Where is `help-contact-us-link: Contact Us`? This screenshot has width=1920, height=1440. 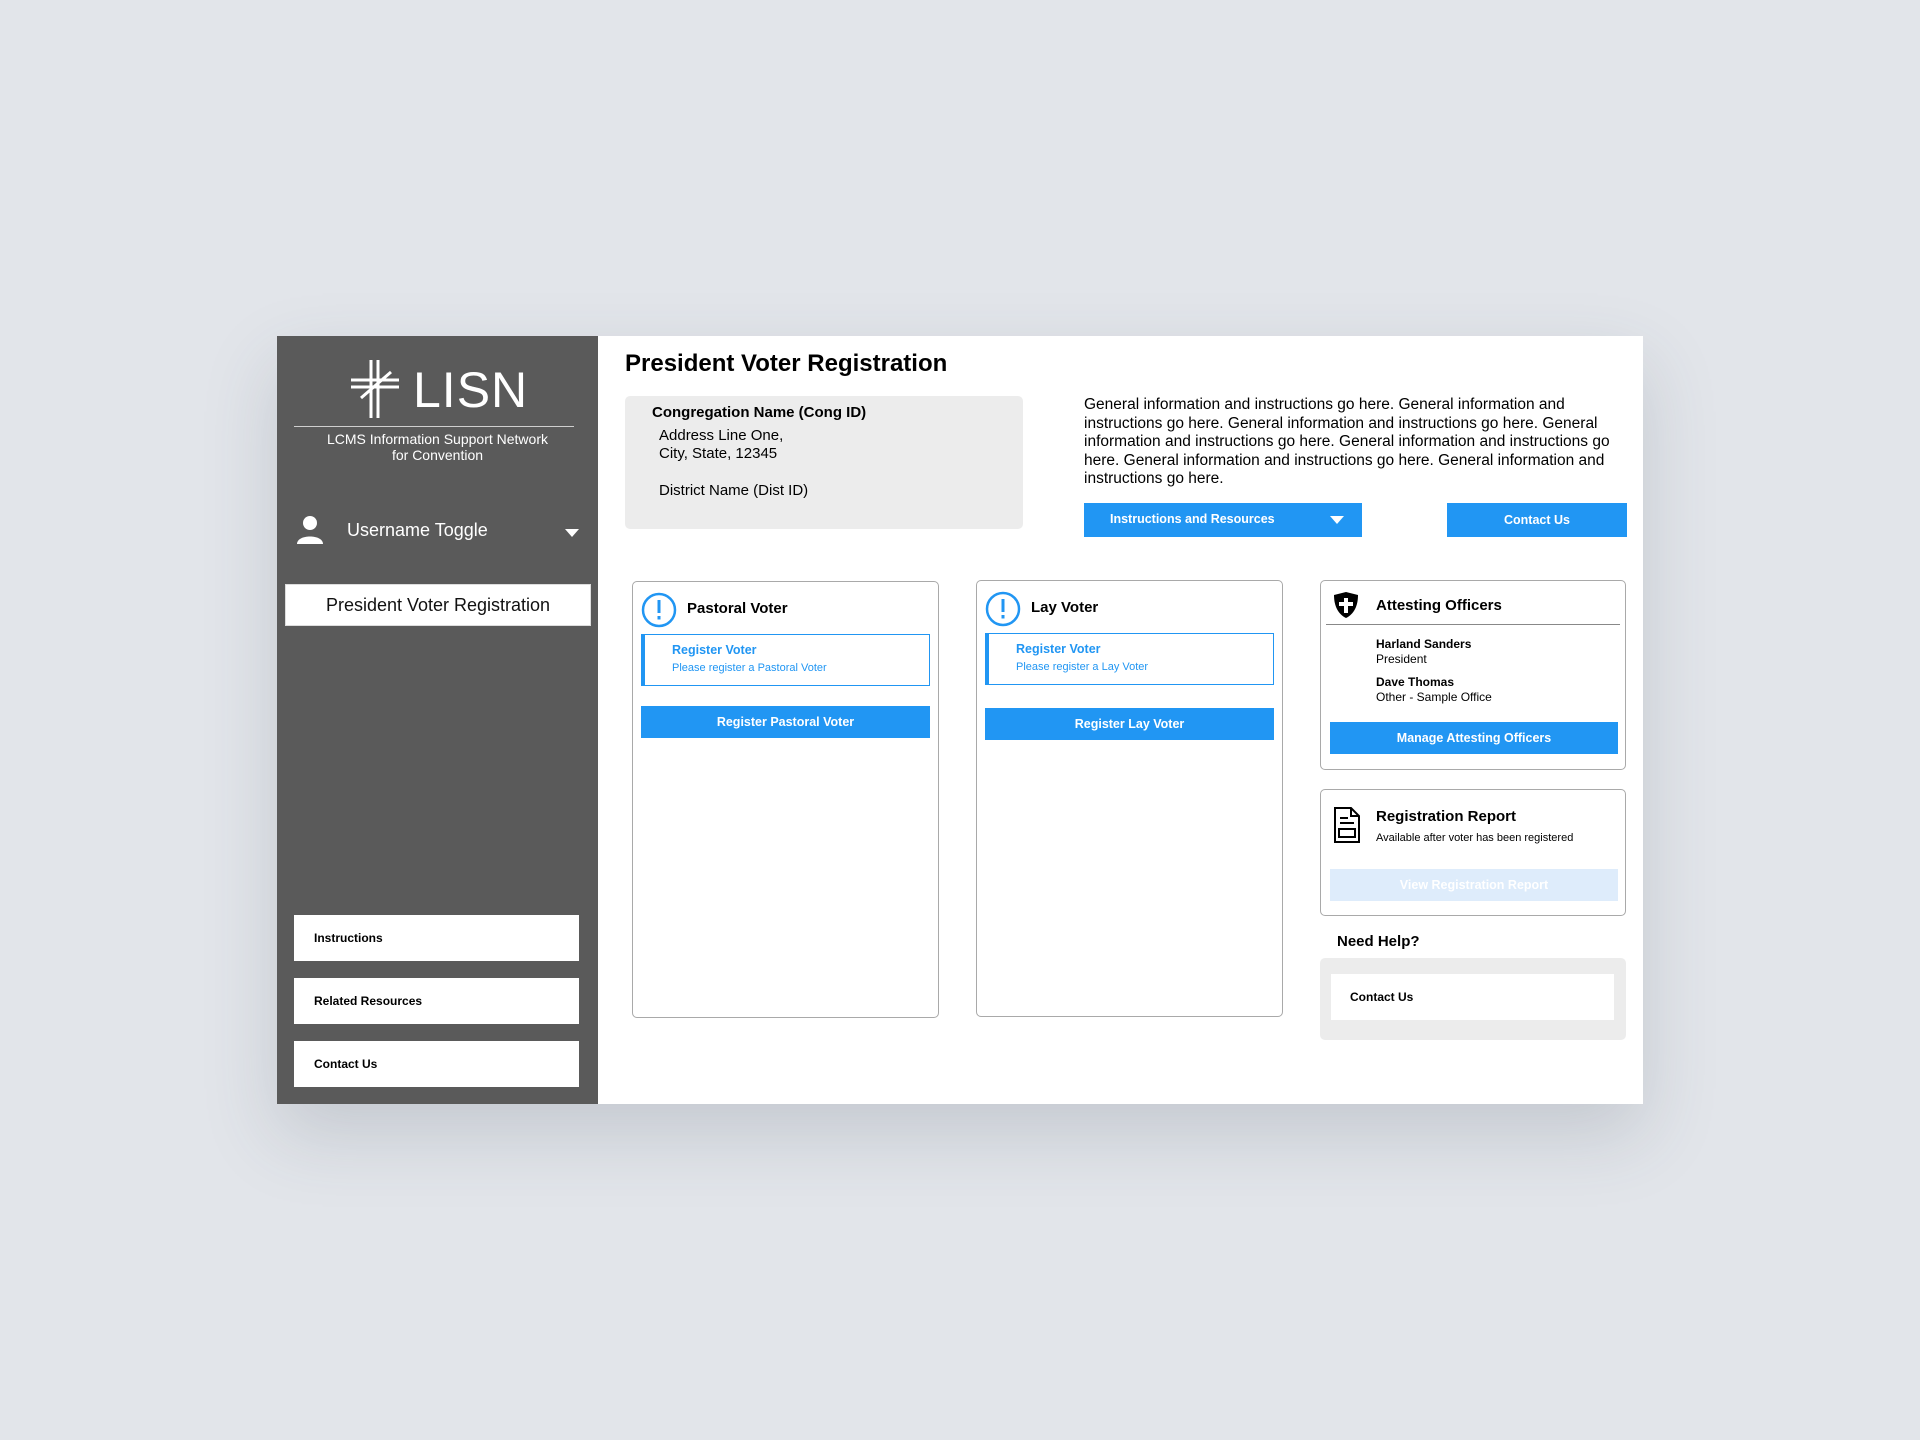
help-contact-us-link: Contact Us is located at coordinates (1472, 997).